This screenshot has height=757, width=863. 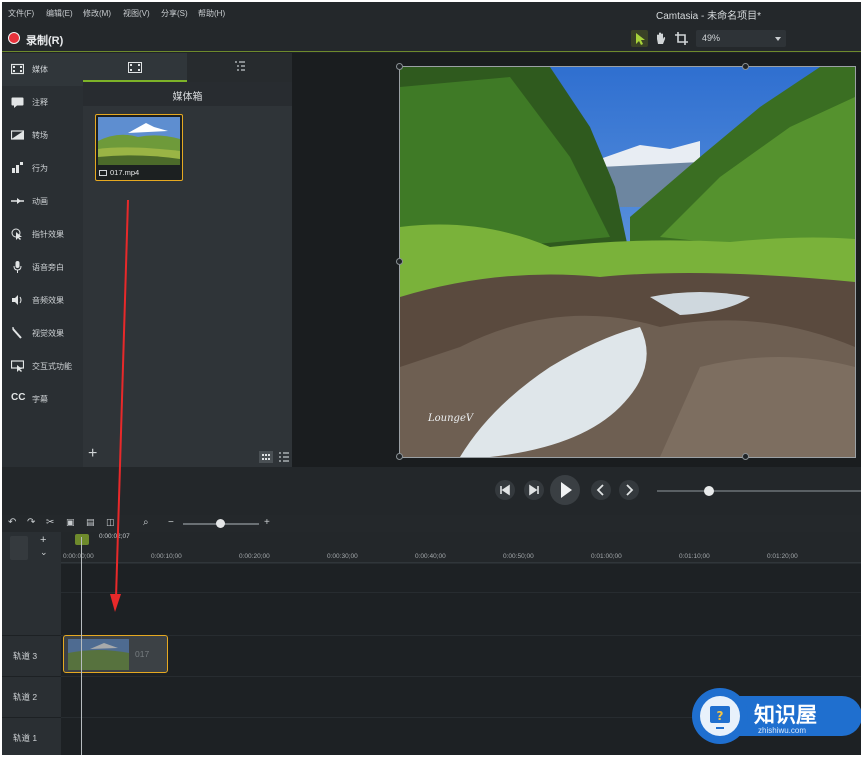 What do you see at coordinates (25, 656) in the screenshot?
I see `track-name: 轨道 3` at bounding box center [25, 656].